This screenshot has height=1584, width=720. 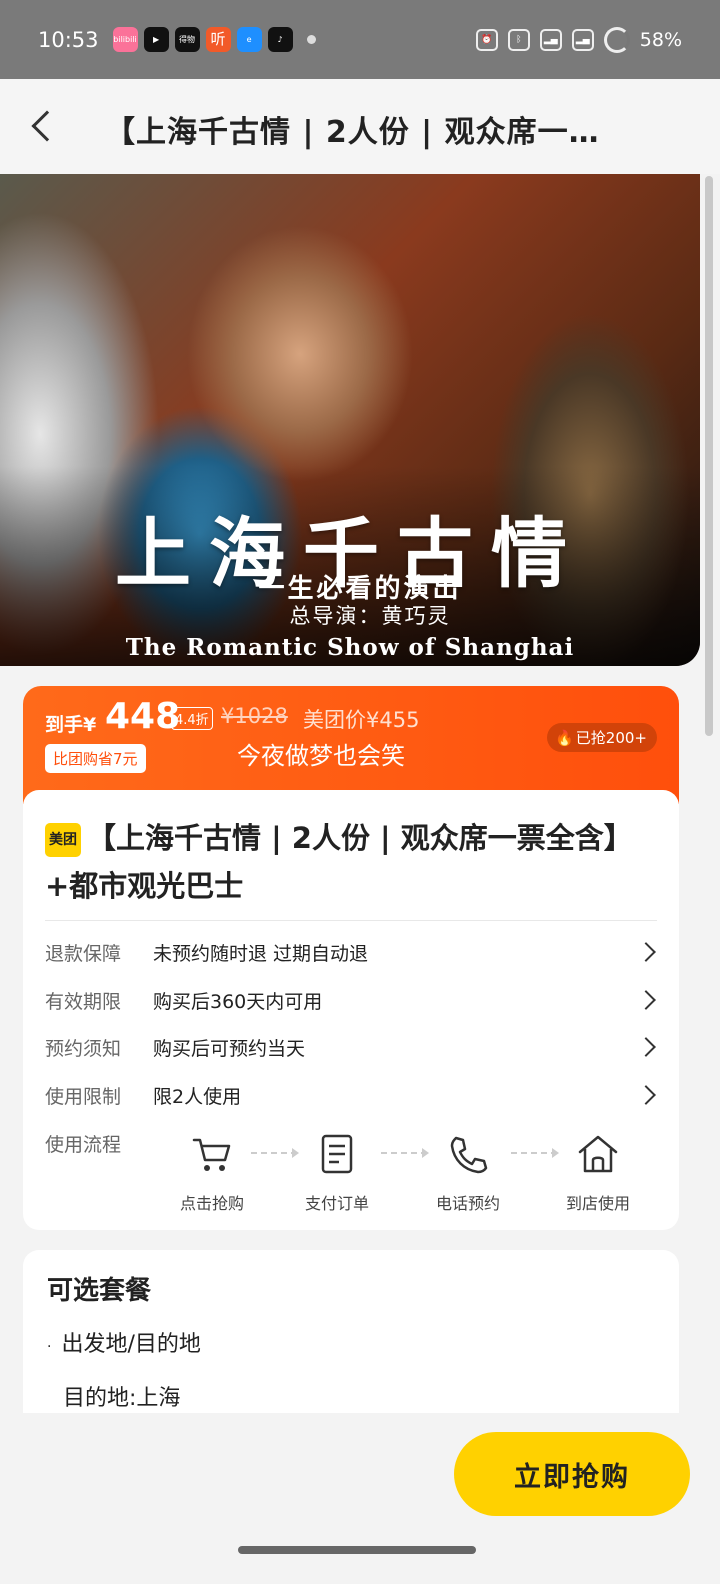 I want to click on buy-now-button: 立即抢购, so click(x=572, y=1474).